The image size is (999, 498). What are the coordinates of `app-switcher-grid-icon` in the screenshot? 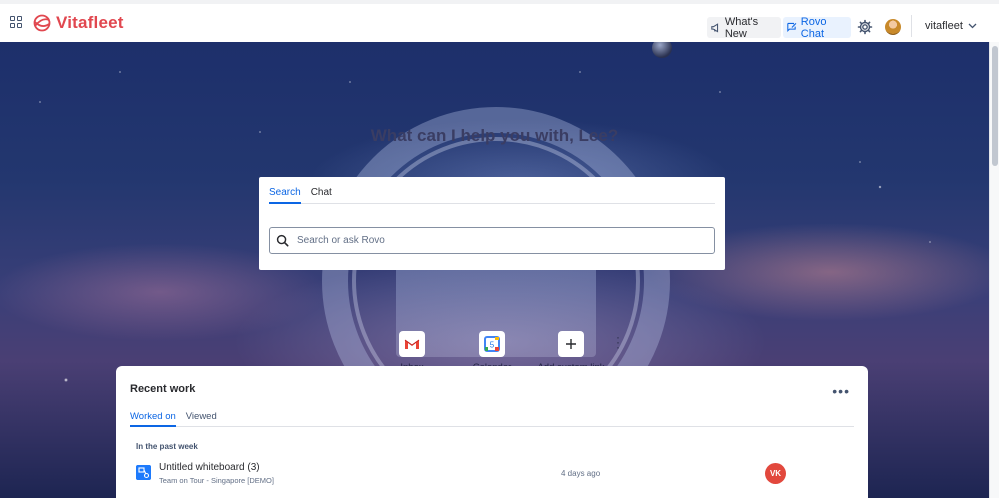 It's located at (16, 22).